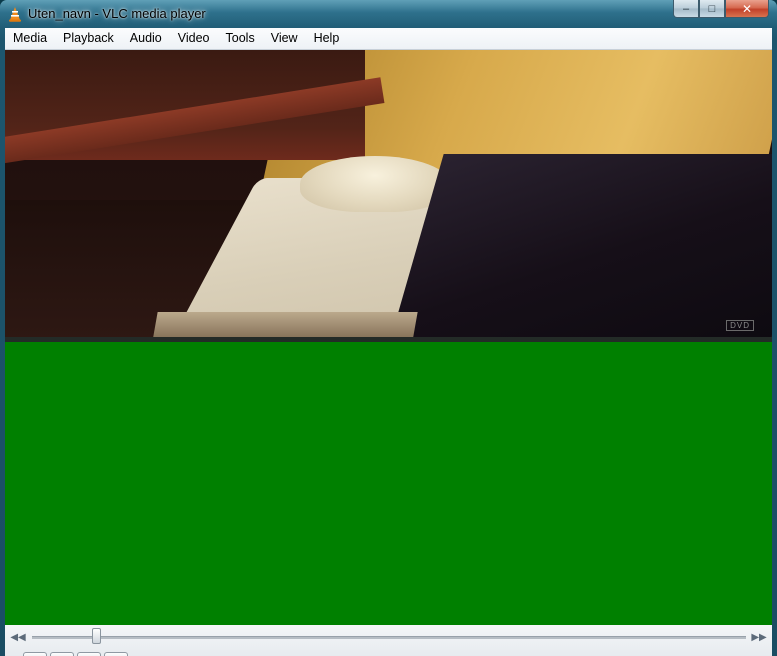 Image resolution: width=777 pixels, height=656 pixels. Describe the element at coordinates (89, 654) in the screenshot. I see `previous-button` at that location.